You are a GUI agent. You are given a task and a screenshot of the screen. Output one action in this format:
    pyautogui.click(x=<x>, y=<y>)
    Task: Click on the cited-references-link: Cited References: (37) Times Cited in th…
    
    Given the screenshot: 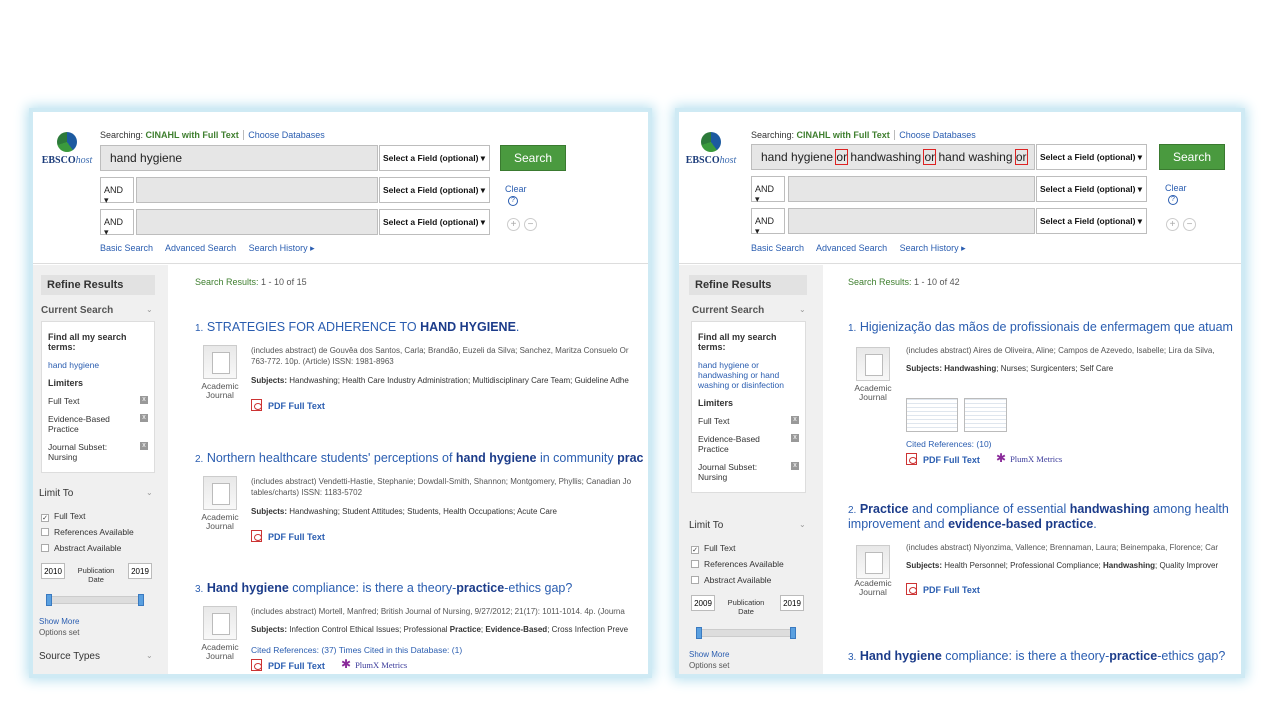 What is the action you would take?
    pyautogui.click(x=356, y=650)
    